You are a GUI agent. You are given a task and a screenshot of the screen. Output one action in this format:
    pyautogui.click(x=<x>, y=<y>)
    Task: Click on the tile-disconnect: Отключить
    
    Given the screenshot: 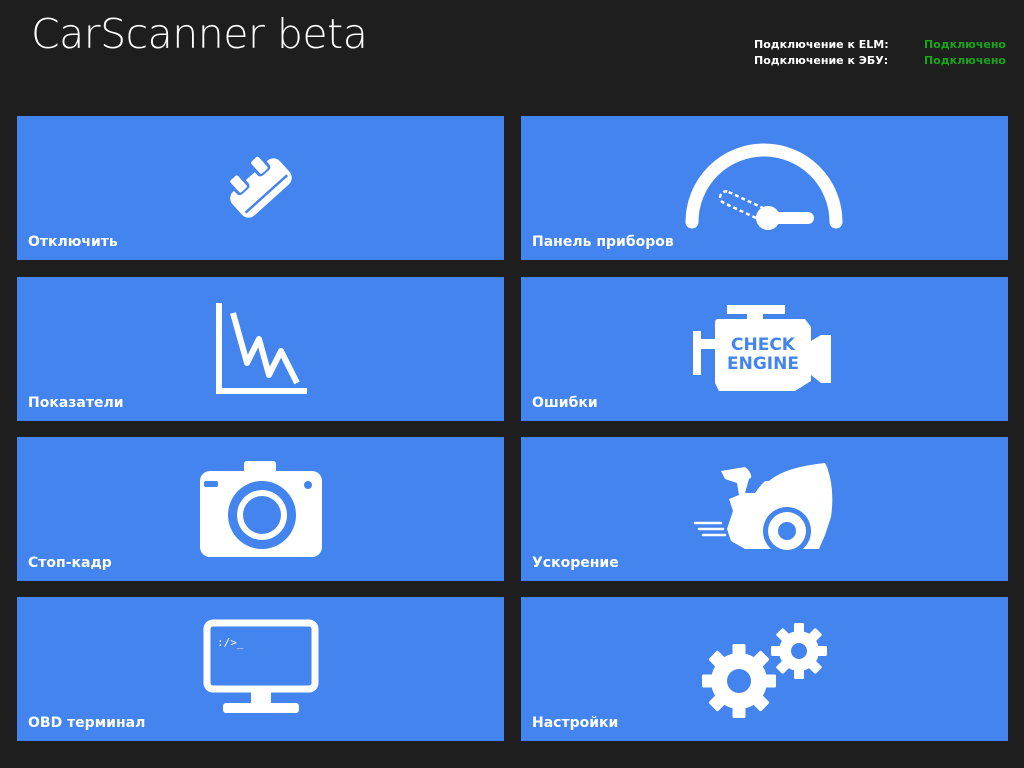 What is the action you would take?
    pyautogui.click(x=260, y=188)
    